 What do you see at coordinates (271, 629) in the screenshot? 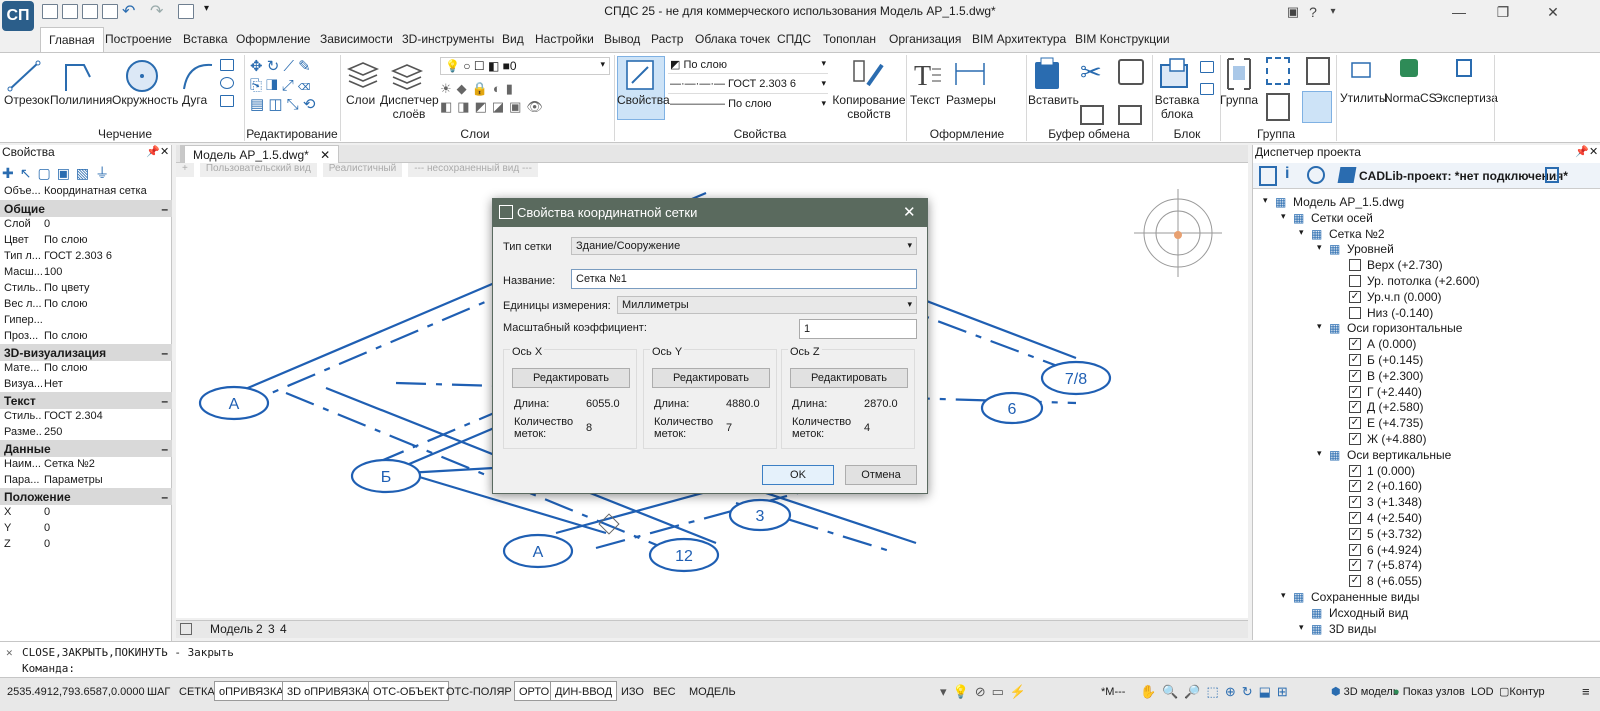
I see `tab-layout-3: 3` at bounding box center [271, 629].